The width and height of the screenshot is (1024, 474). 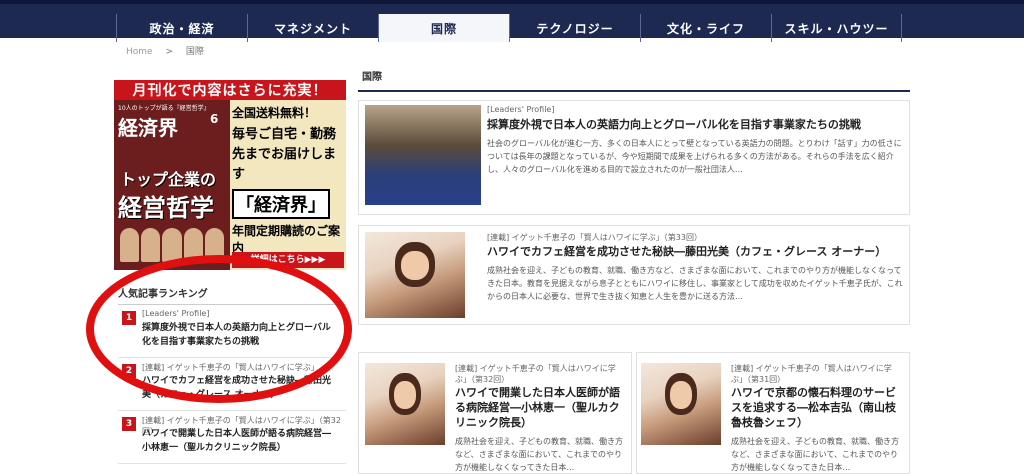 I want to click on nav-item-international: 国際, so click(x=443, y=28).